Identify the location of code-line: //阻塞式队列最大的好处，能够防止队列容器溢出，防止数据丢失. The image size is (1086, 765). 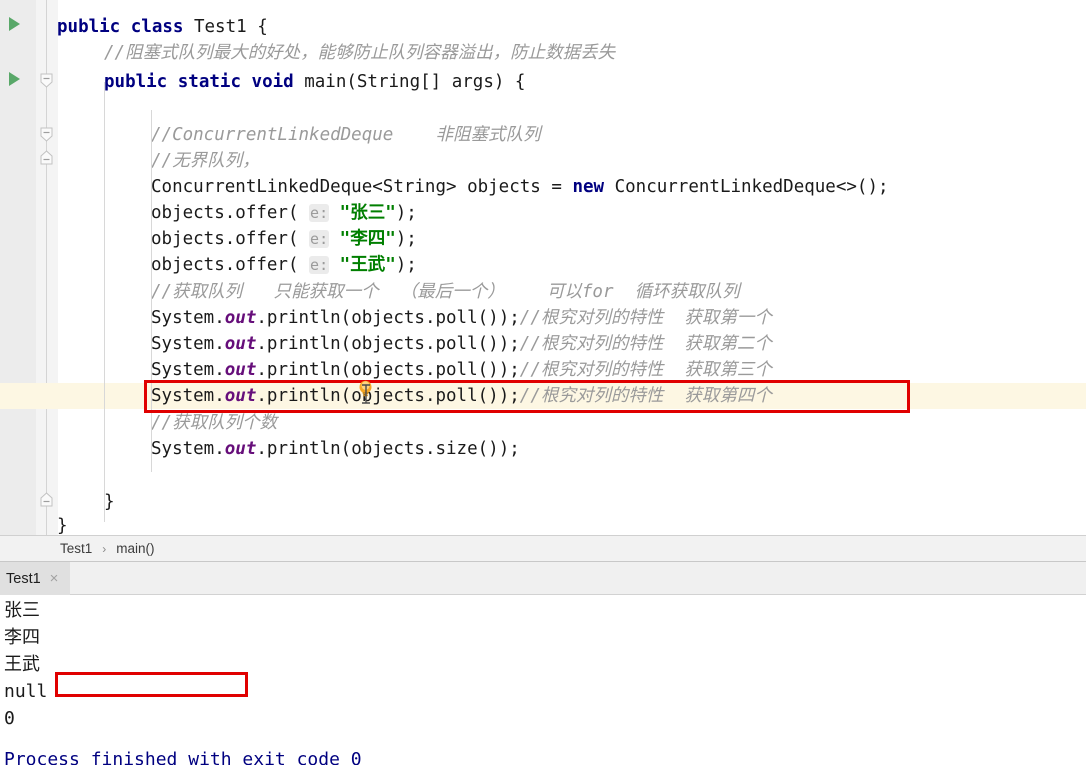
(307, 53).